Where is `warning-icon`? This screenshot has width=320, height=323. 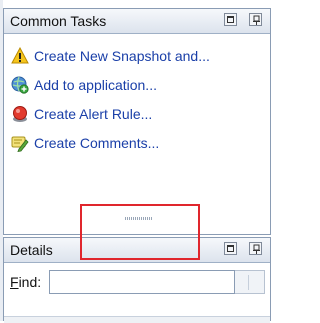 warning-icon is located at coordinates (20, 54).